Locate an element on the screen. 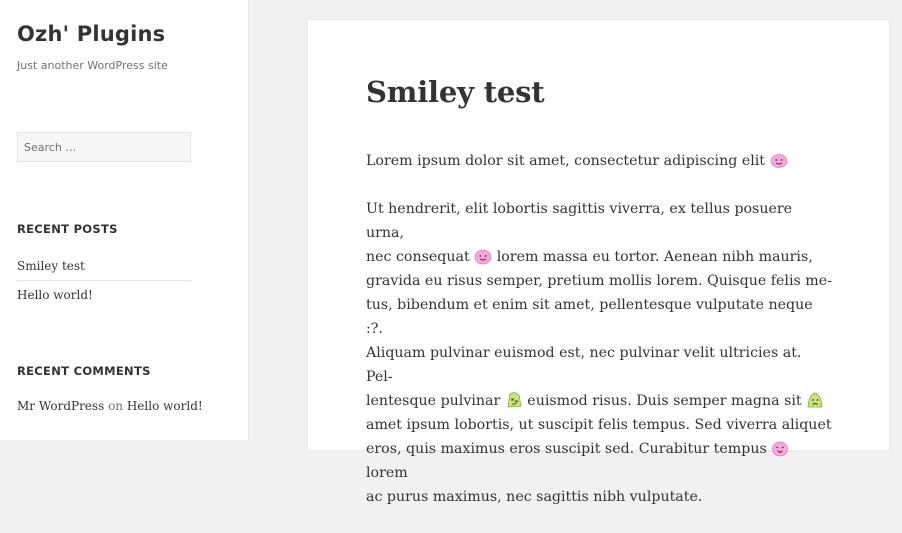 The height and width of the screenshot is (533, 902). sad-smiley-icon is located at coordinates (815, 400).